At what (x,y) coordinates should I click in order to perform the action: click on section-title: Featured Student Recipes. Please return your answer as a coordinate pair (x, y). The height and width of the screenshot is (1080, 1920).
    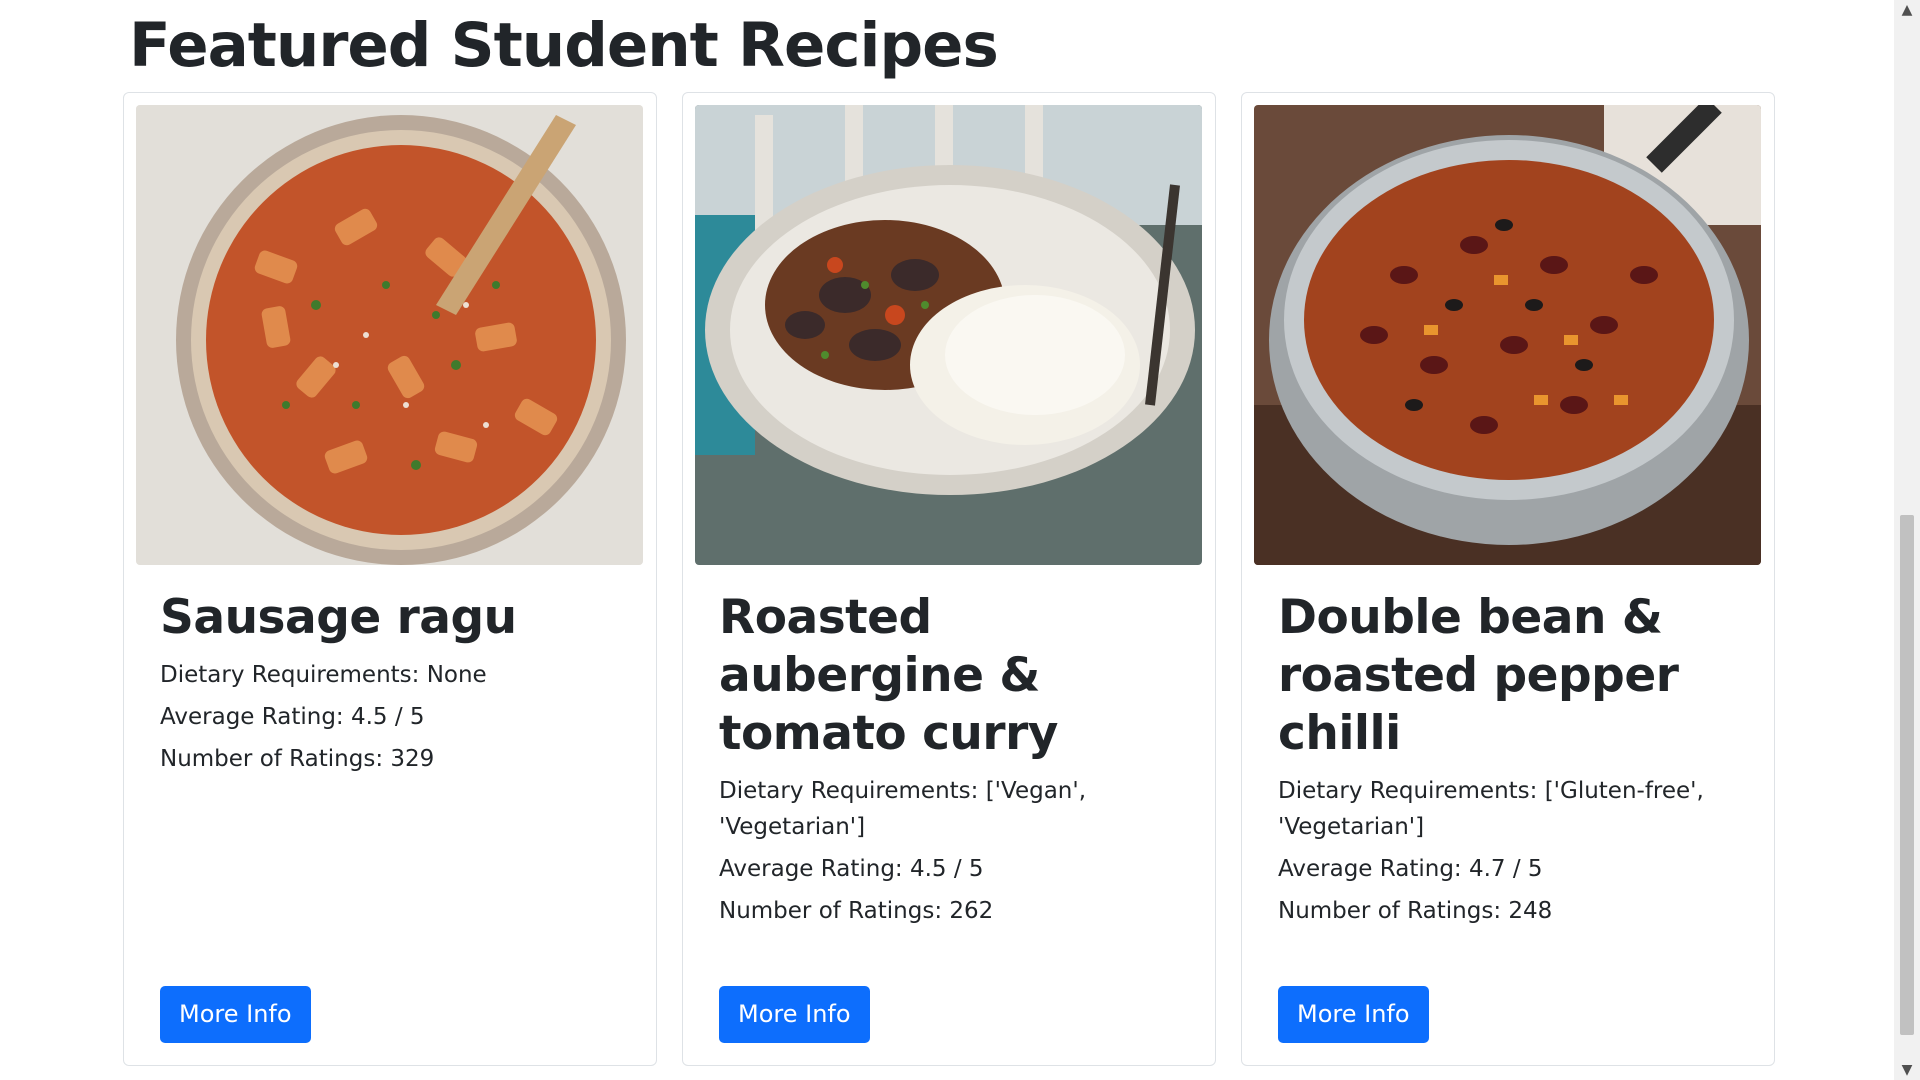
    Looking at the image, I should click on (564, 45).